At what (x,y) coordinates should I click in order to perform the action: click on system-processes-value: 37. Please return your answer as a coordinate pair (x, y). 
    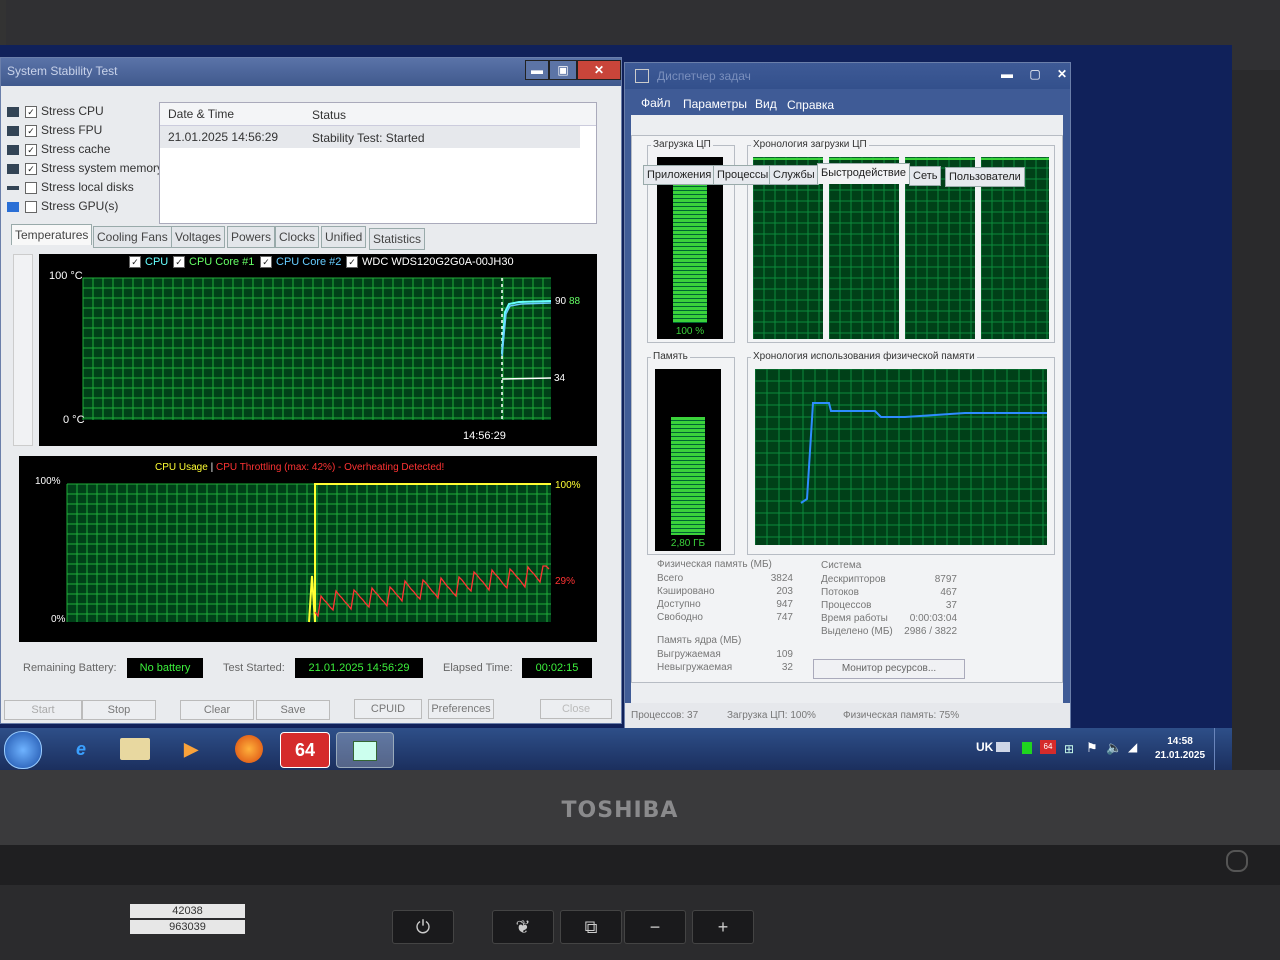
    Looking at the image, I should click on (951, 605).